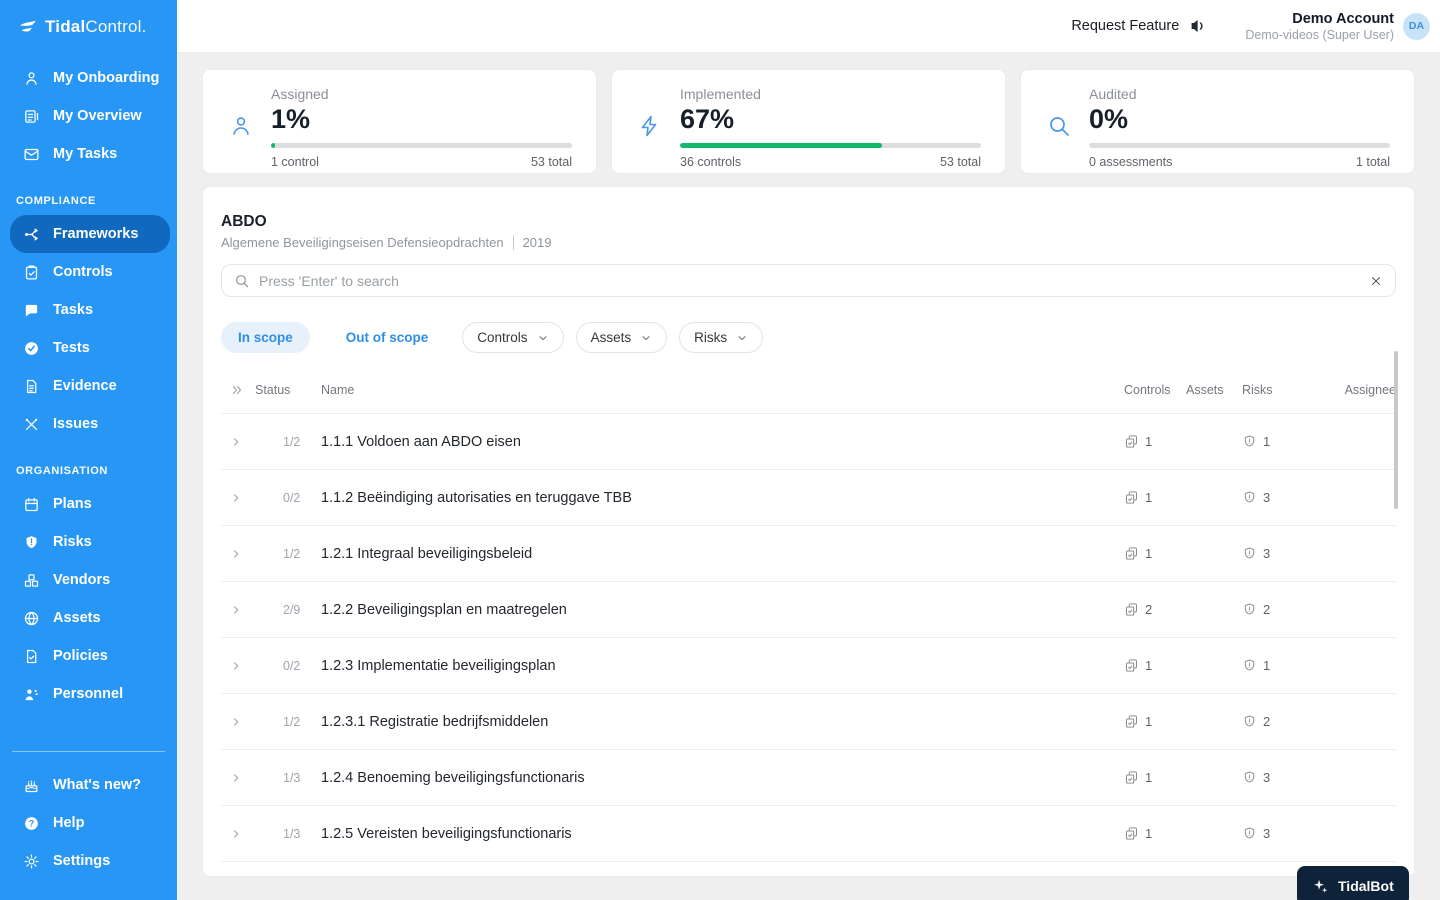 The width and height of the screenshot is (1440, 900). Describe the element at coordinates (106, 78) in the screenshot. I see `sidebar-item-label: My Onboarding` at that location.